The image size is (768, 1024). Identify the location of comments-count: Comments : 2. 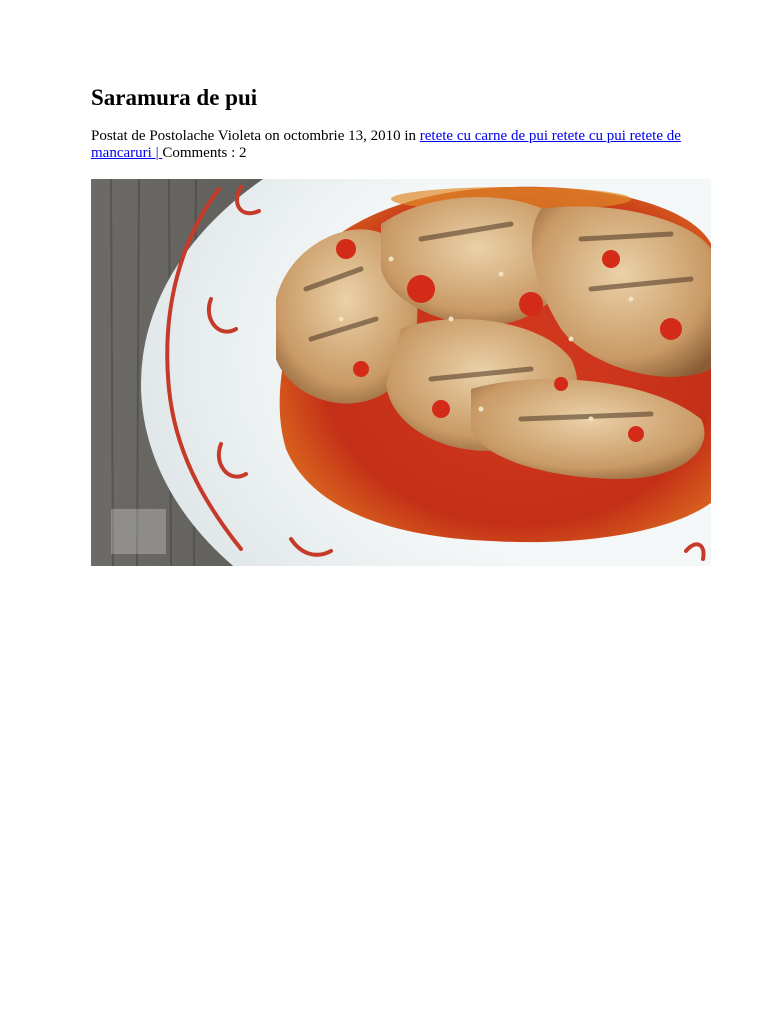
(204, 152).